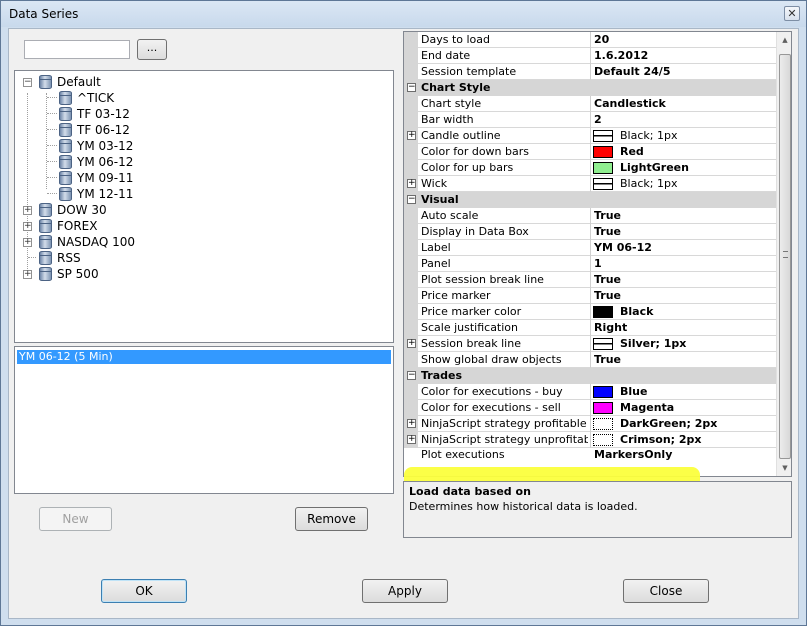  I want to click on property-row: Display in Data Box True, so click(590, 232).